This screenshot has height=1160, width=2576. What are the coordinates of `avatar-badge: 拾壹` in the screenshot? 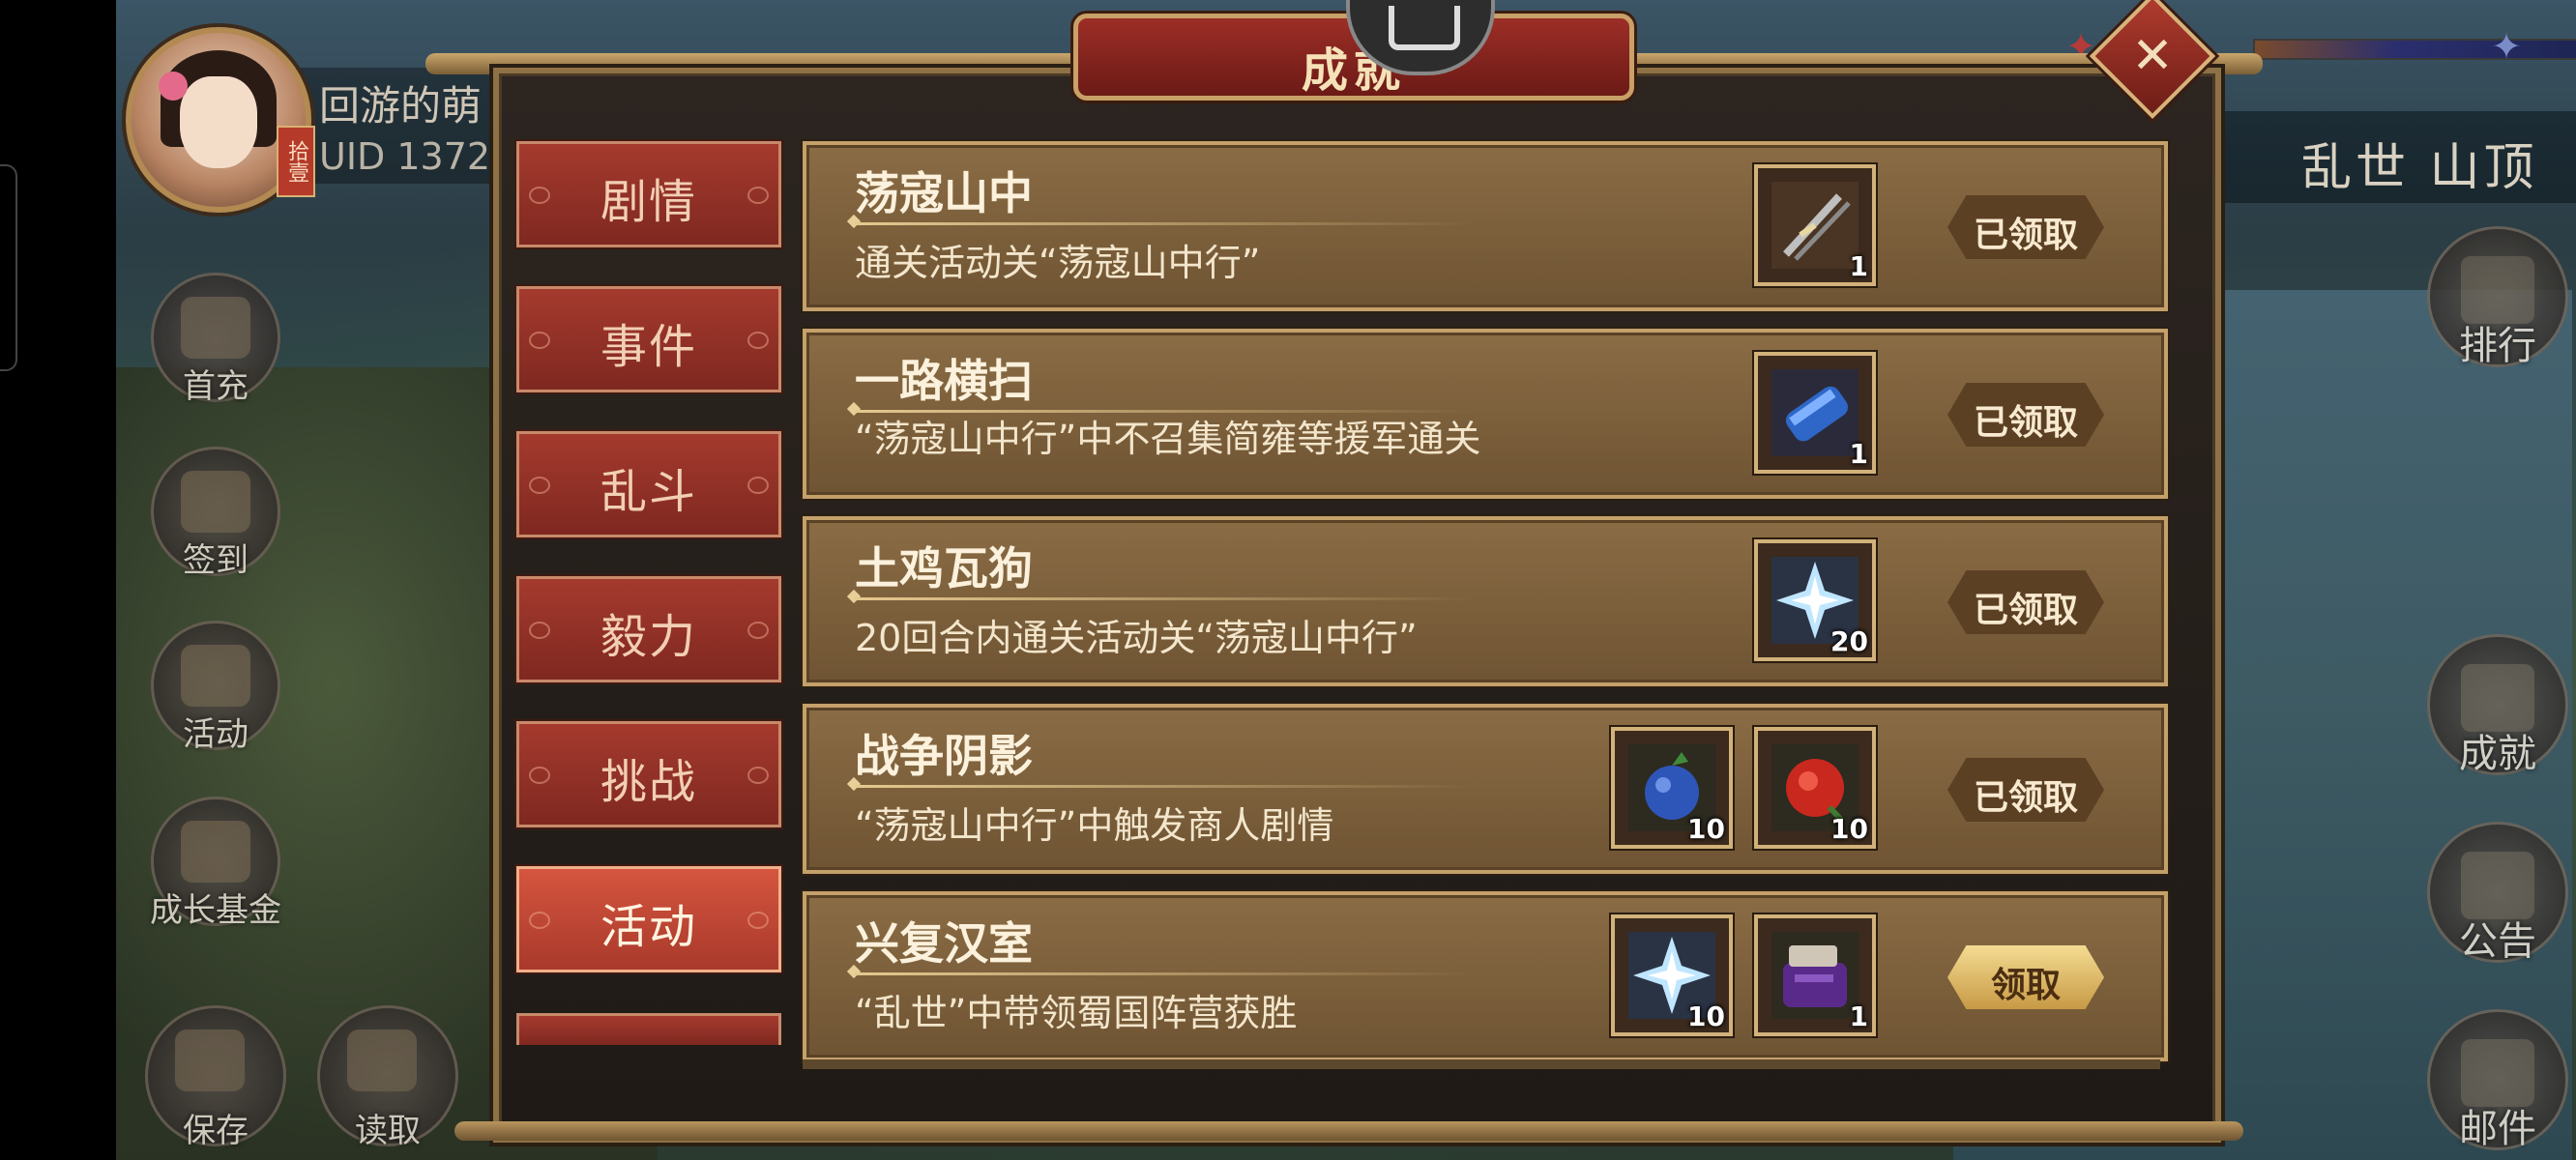 It's located at (296, 162).